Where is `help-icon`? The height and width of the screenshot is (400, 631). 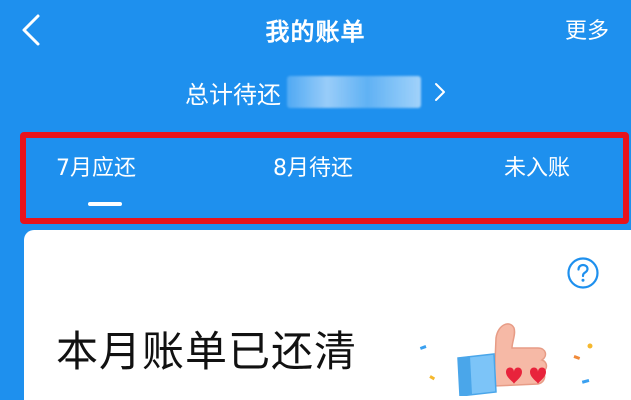 help-icon is located at coordinates (583, 273).